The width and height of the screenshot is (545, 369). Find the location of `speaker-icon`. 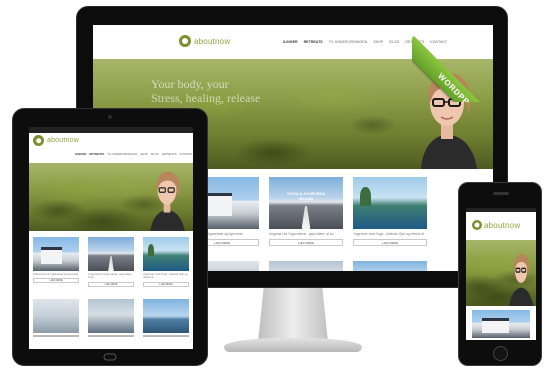

speaker-icon is located at coordinates (501, 193).